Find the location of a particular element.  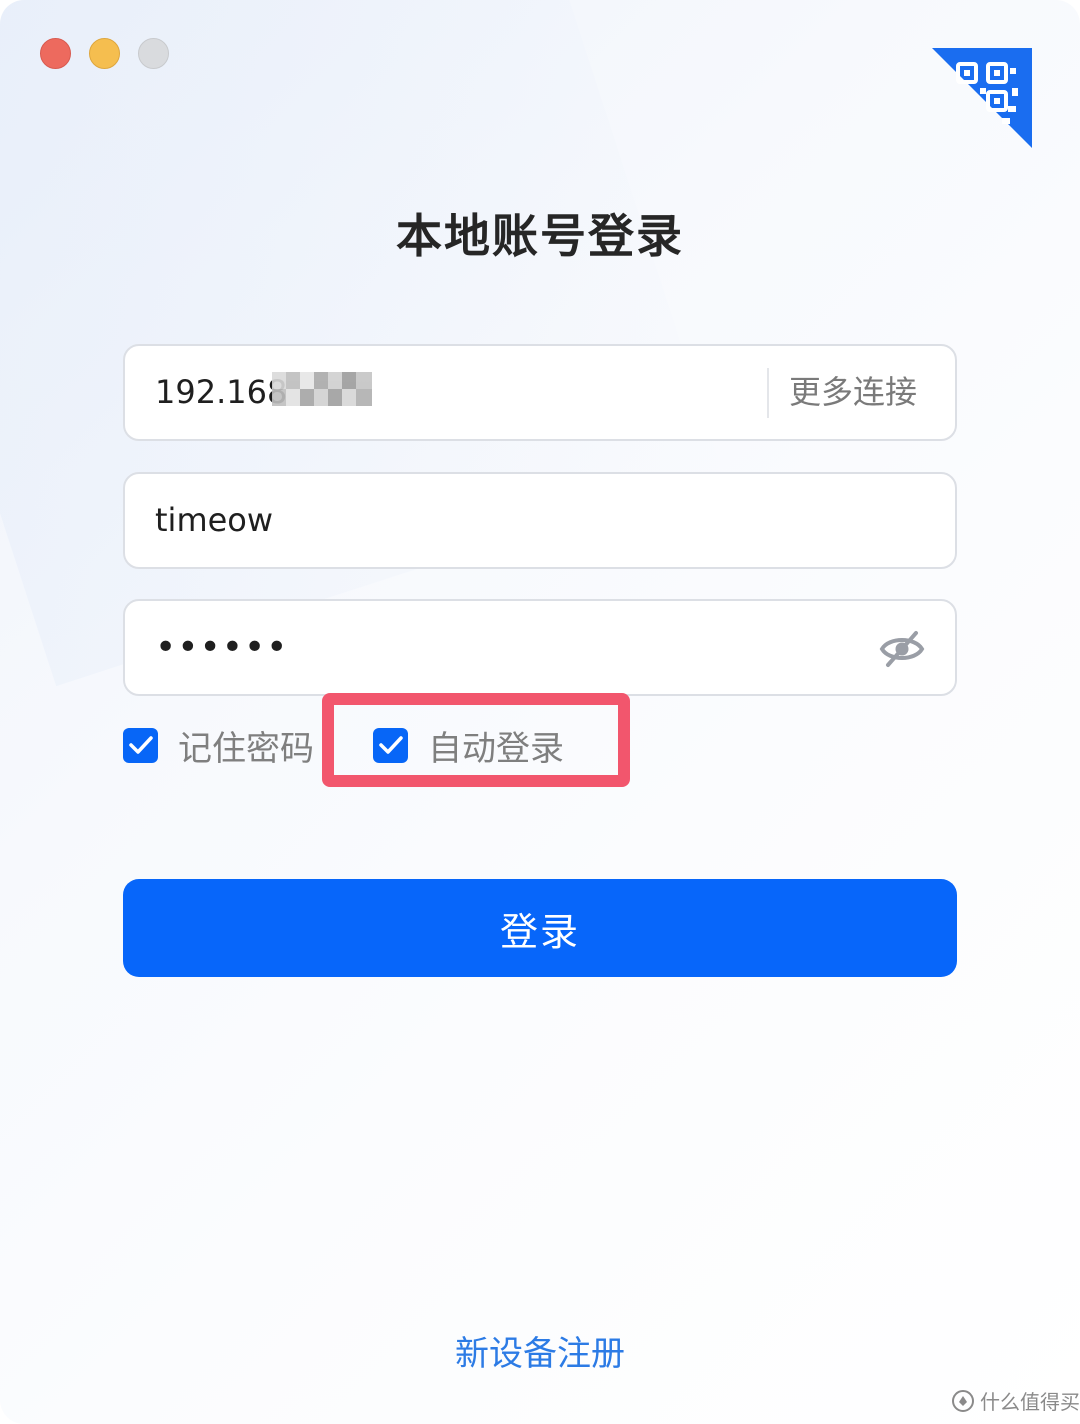

field-divider is located at coordinates (768, 393).